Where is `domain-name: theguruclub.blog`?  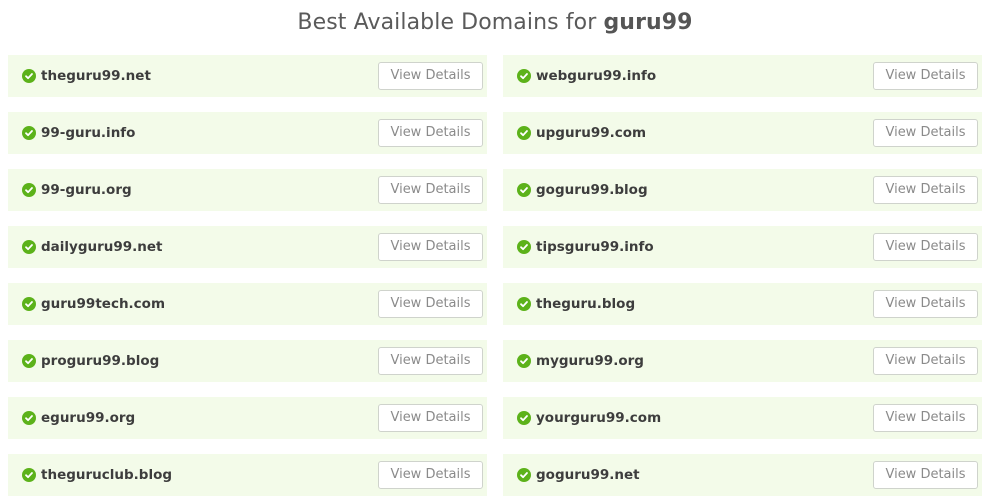 domain-name: theguruclub.blog is located at coordinates (107, 475).